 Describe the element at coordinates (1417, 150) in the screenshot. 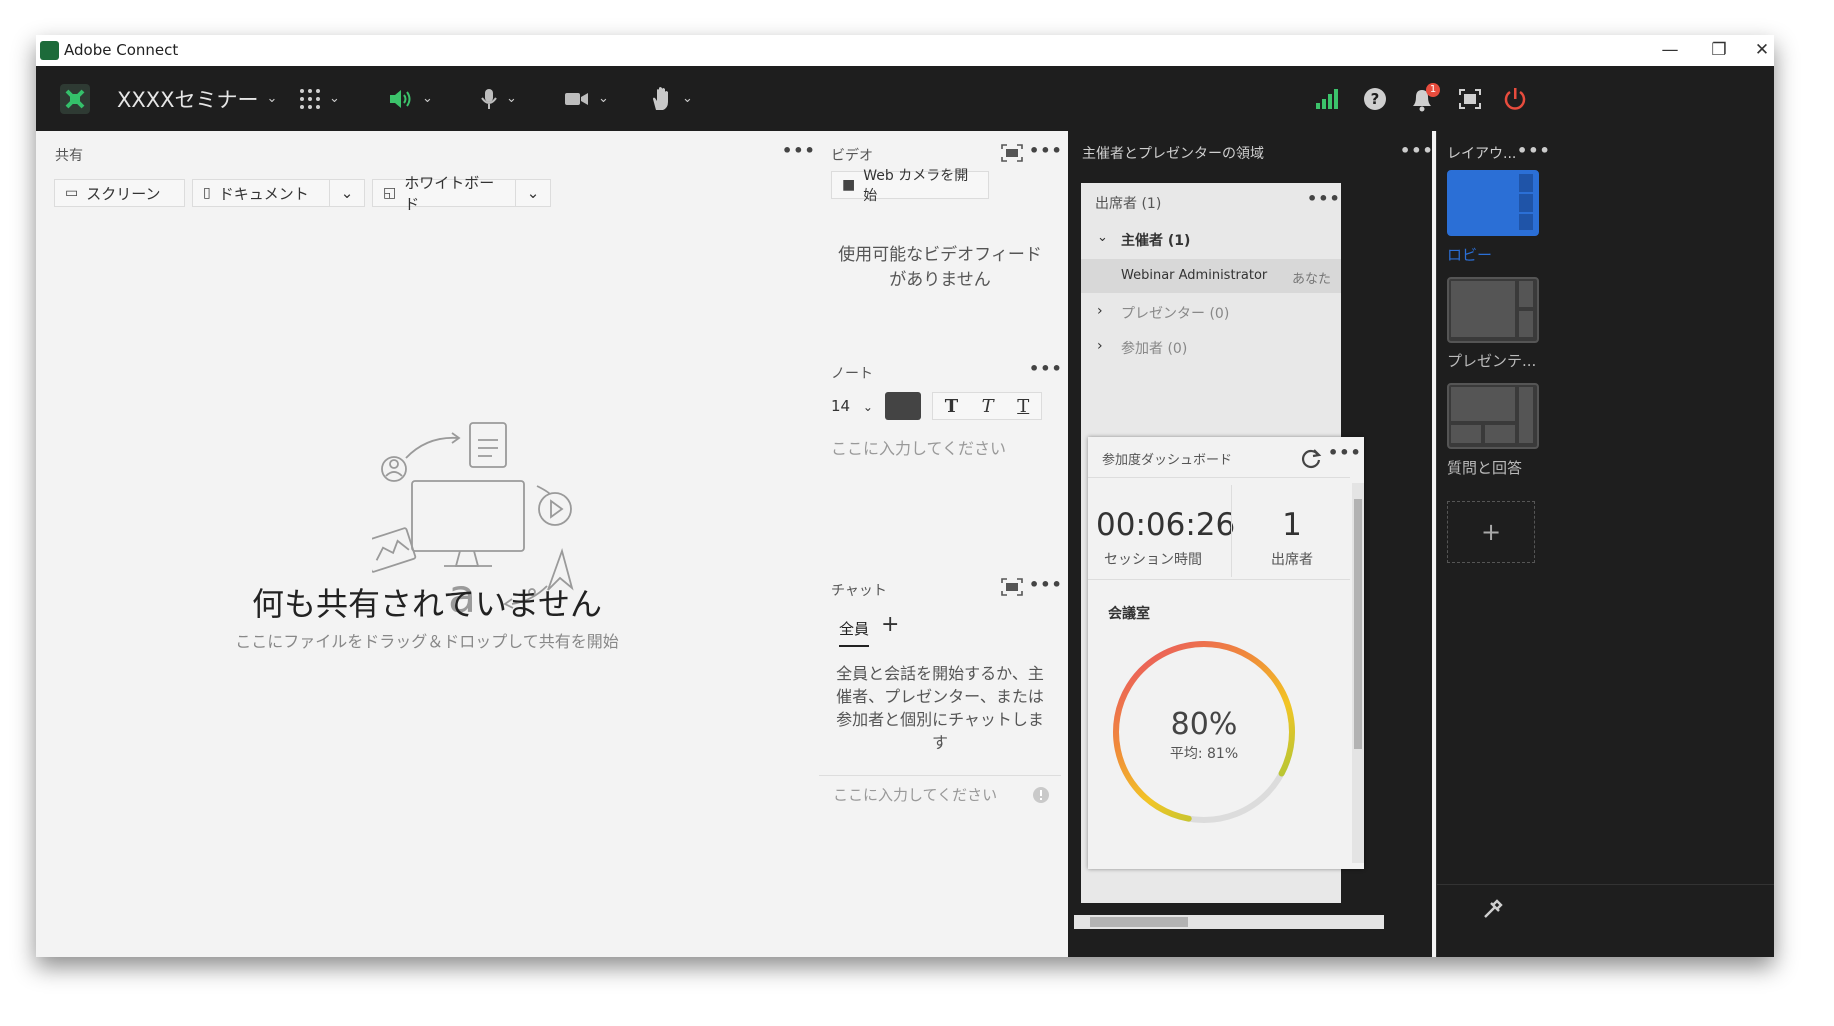

I see `presenter-area-menu-icon: •••` at that location.